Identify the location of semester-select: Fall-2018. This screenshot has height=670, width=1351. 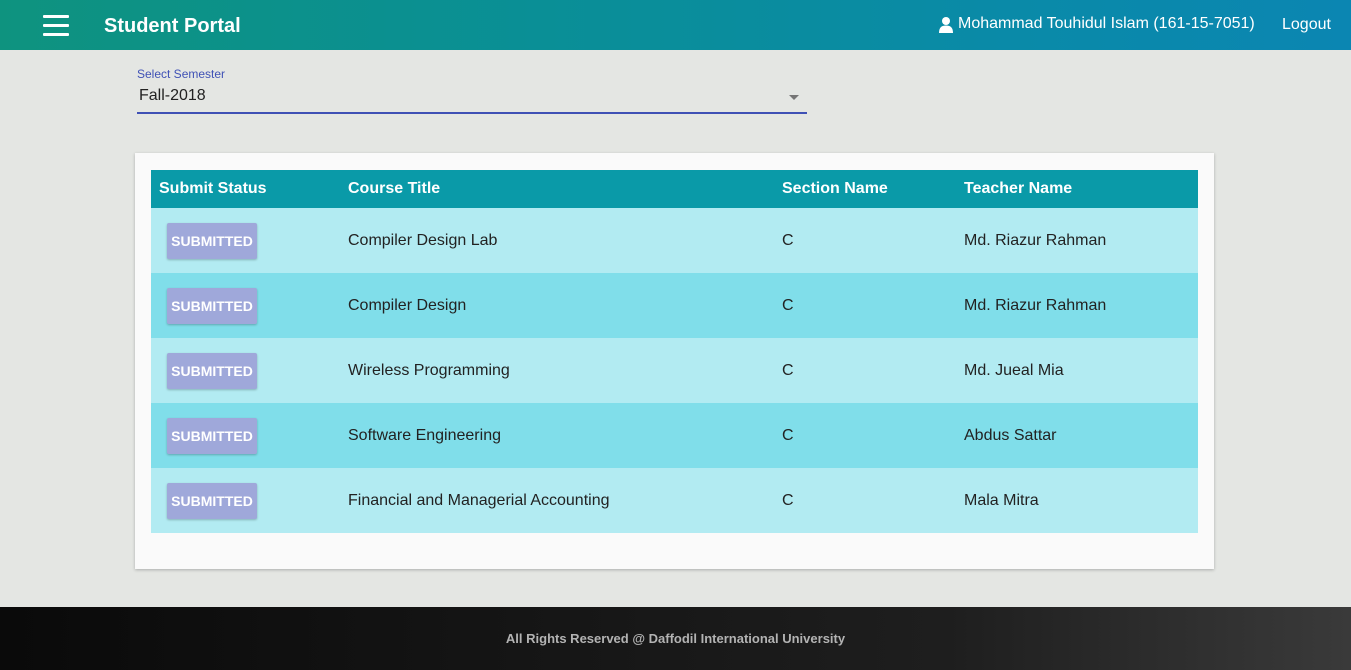
(472, 100).